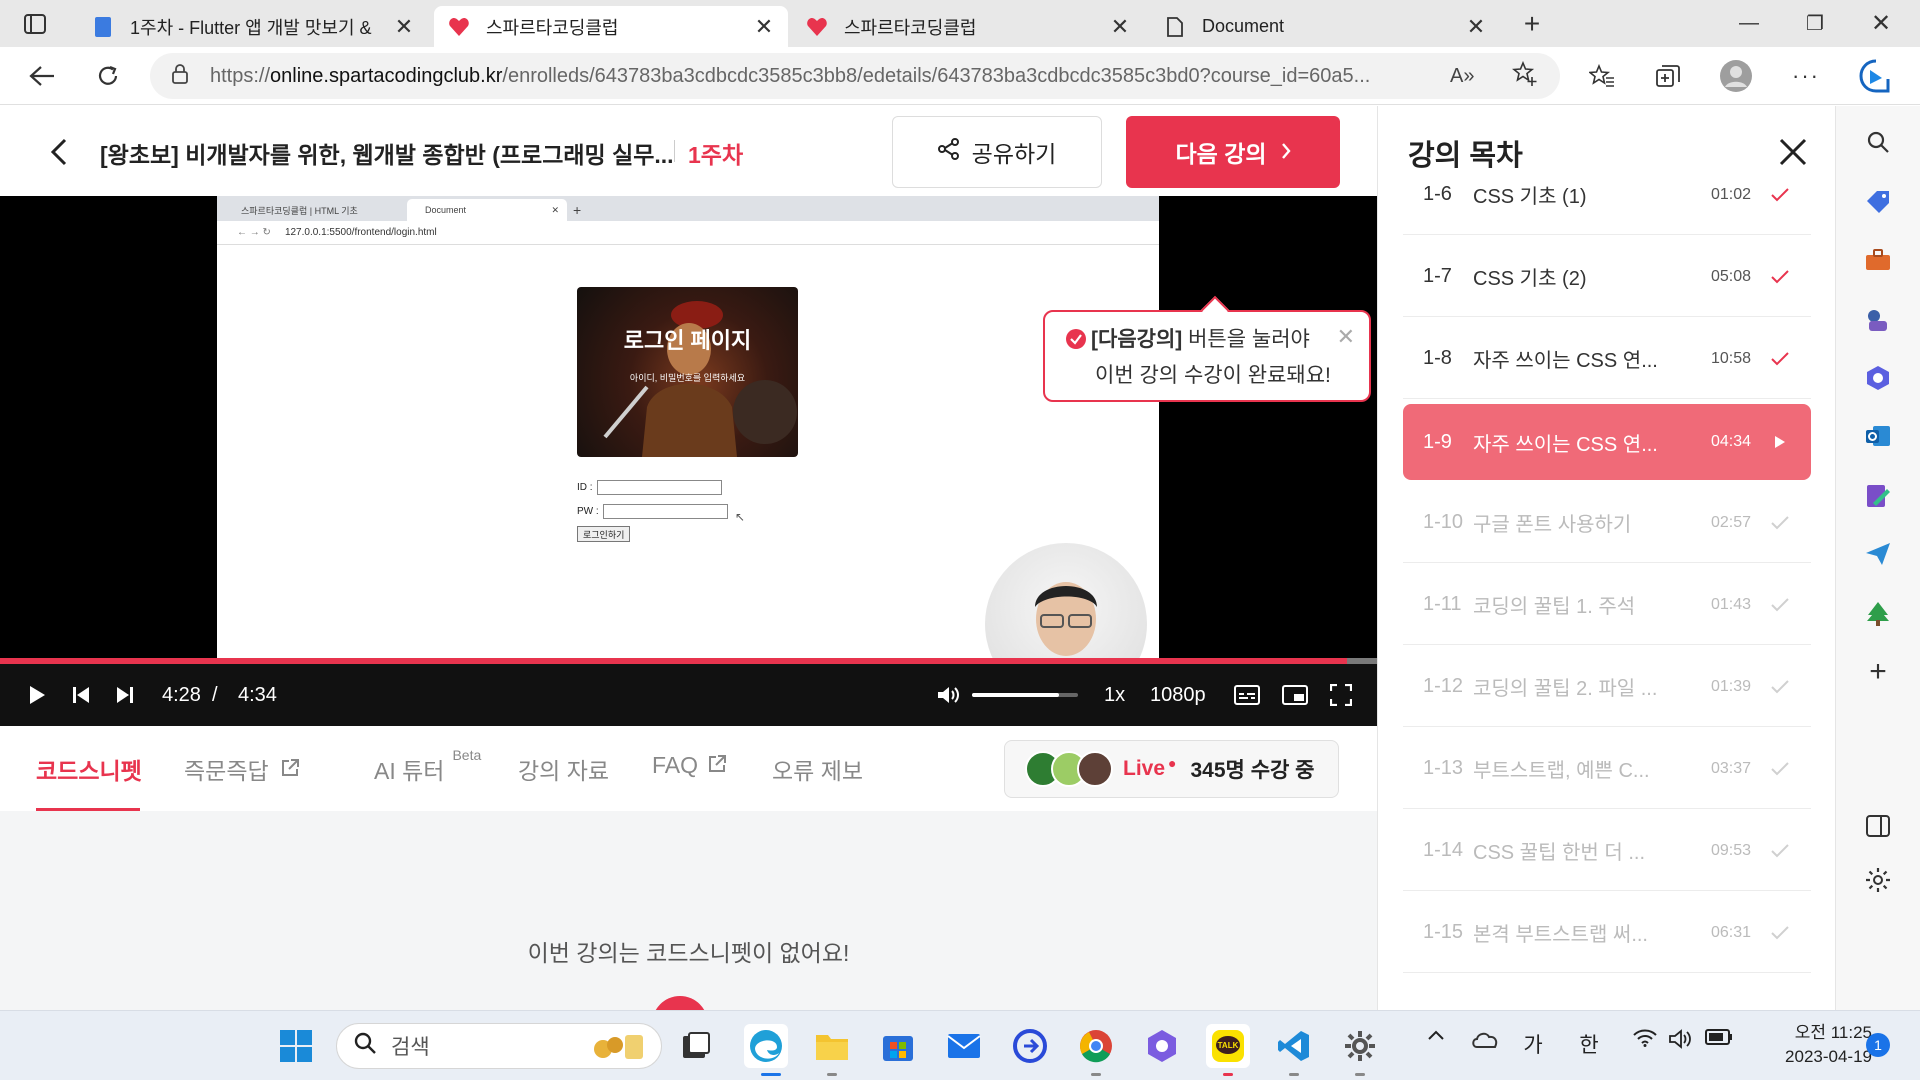 Image resolution: width=1920 pixels, height=1080 pixels. What do you see at coordinates (1878, 496) in the screenshot?
I see `designer-icon` at bounding box center [1878, 496].